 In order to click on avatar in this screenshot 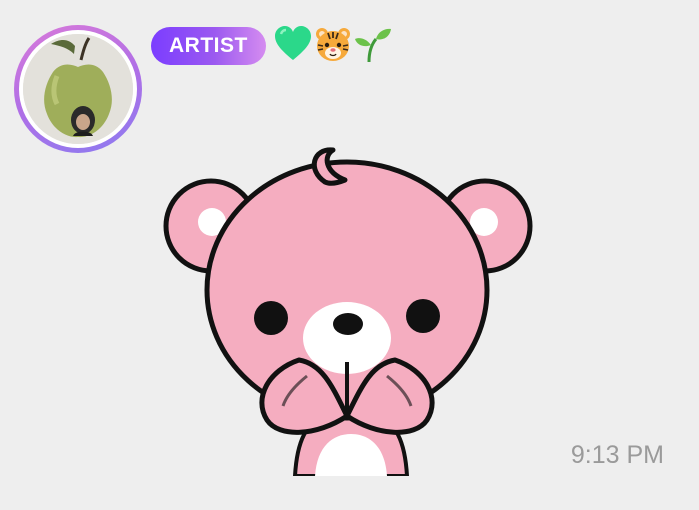, I will do `click(78, 89)`.